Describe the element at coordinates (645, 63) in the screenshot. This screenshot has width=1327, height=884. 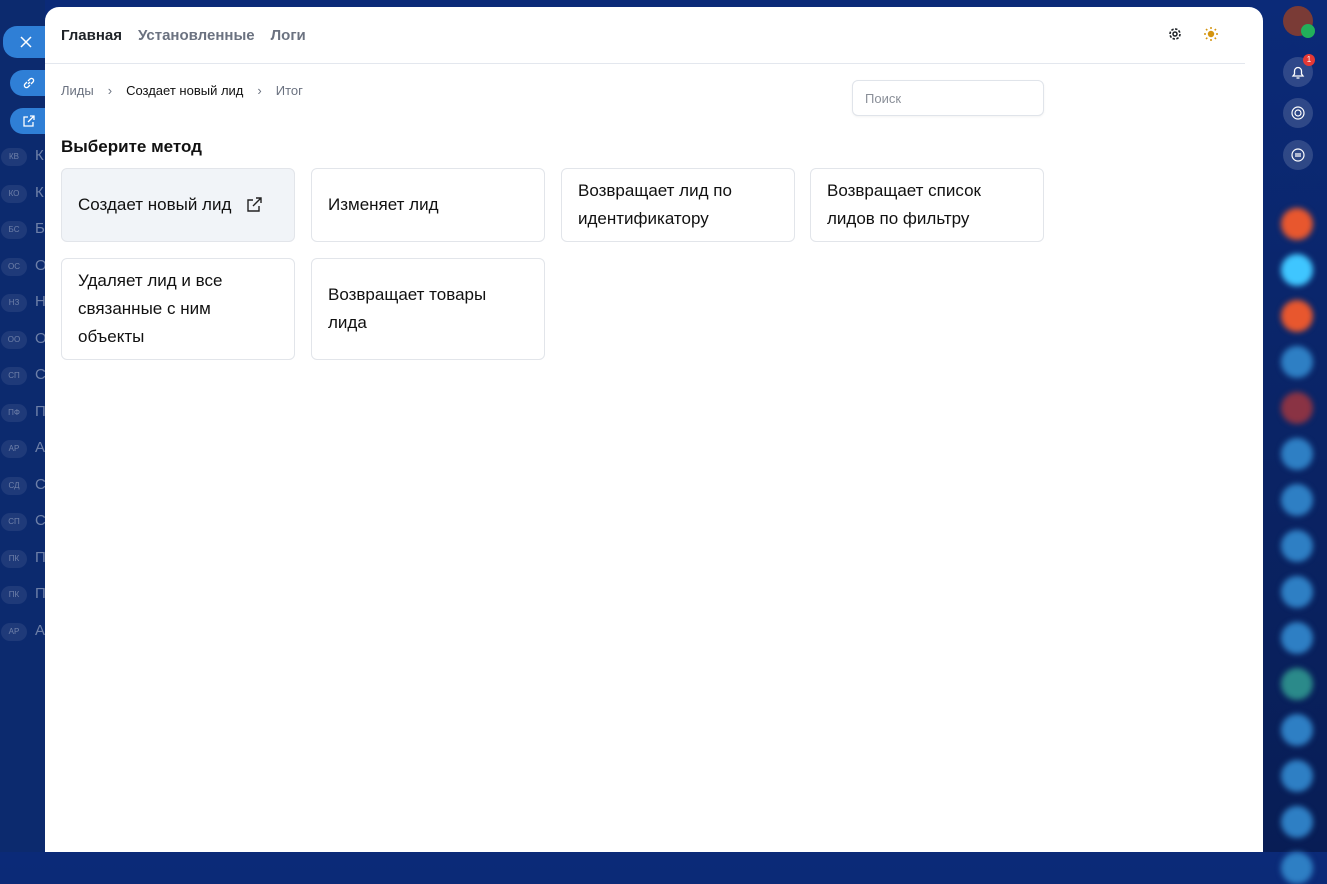
I see `divider` at that location.